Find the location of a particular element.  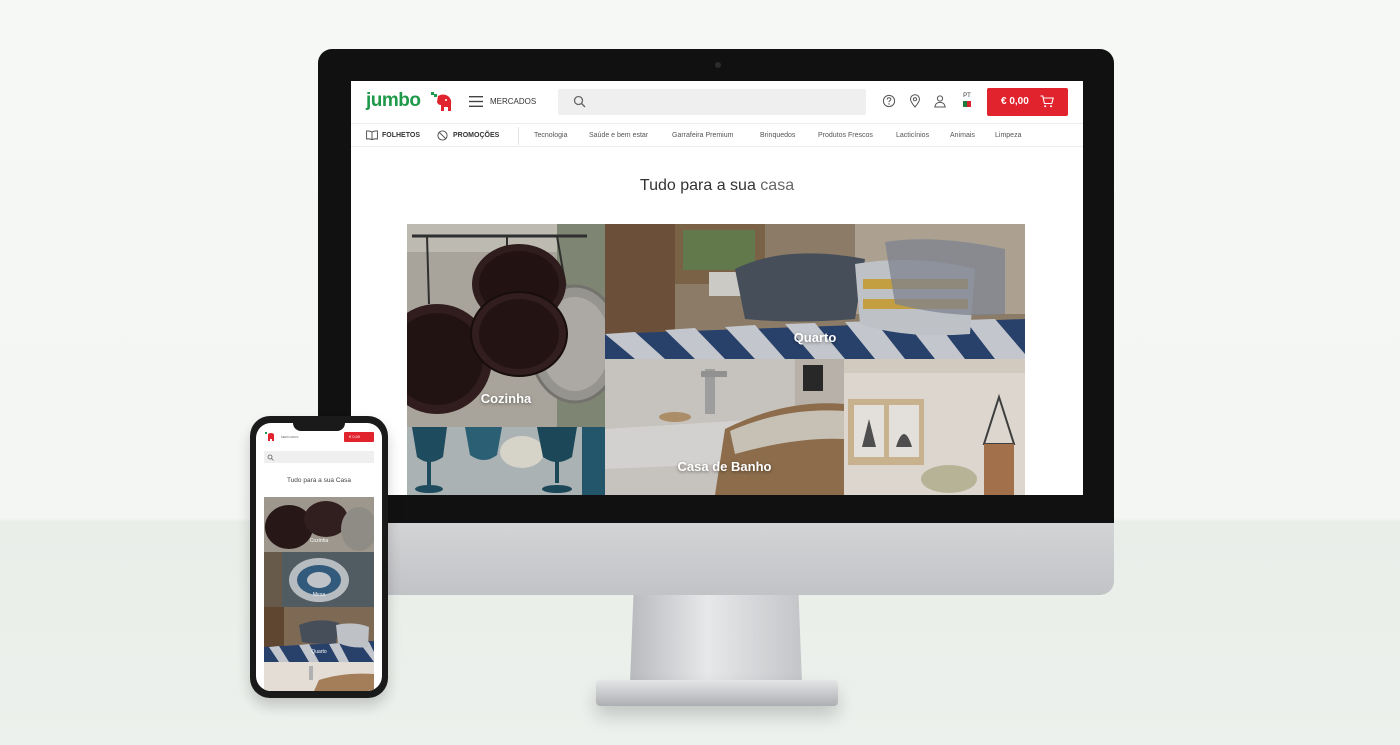

mobile-cart-button: € 0,00 is located at coordinates (359, 437).